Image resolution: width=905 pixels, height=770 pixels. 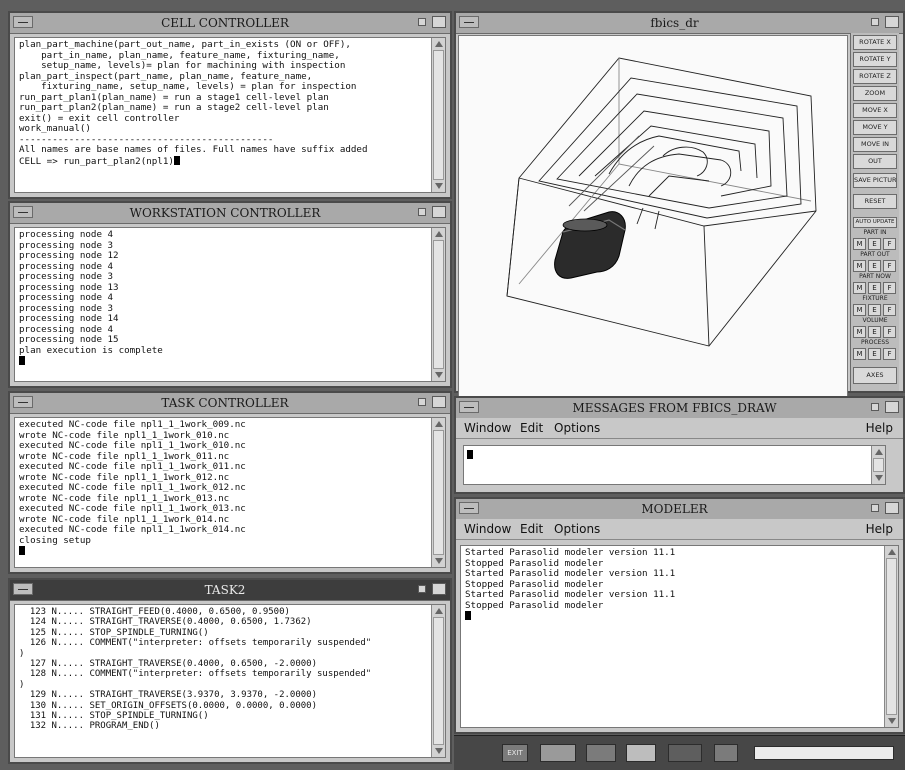 What do you see at coordinates (875, 76) in the screenshot?
I see `rotate-z-button: ROTATE Z` at bounding box center [875, 76].